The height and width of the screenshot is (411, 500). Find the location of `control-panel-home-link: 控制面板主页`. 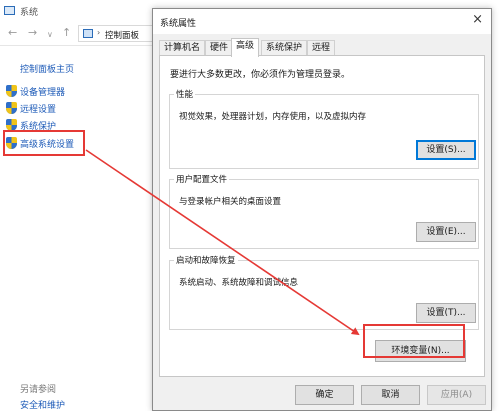

control-panel-home-link: 控制面板主页 is located at coordinates (47, 68).